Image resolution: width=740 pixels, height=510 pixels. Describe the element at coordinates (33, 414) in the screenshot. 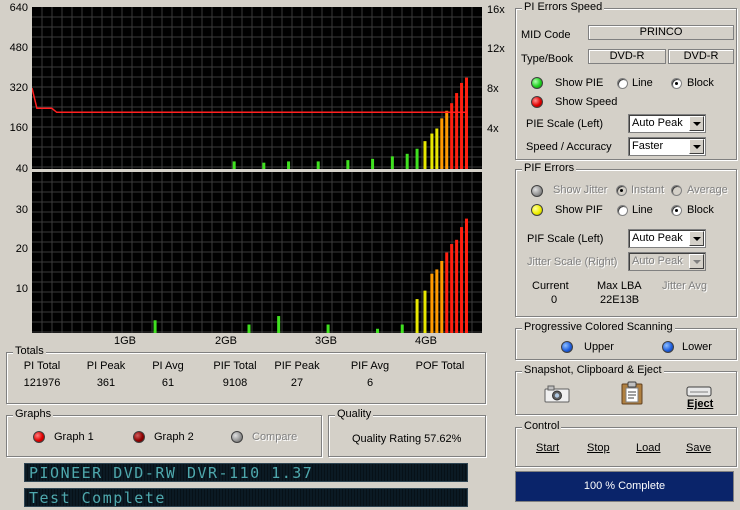

I see `graphs-title: Graphs` at that location.